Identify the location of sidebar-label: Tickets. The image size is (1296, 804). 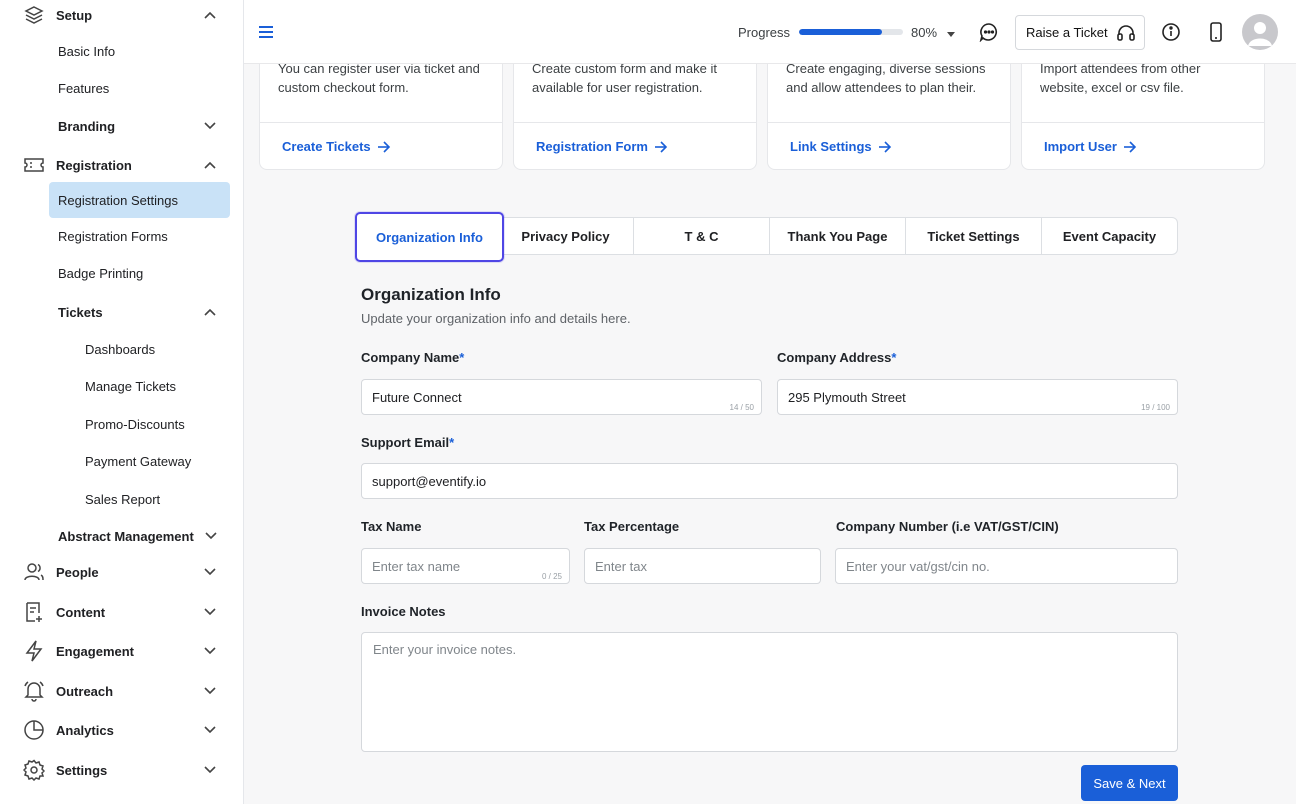
(80, 312).